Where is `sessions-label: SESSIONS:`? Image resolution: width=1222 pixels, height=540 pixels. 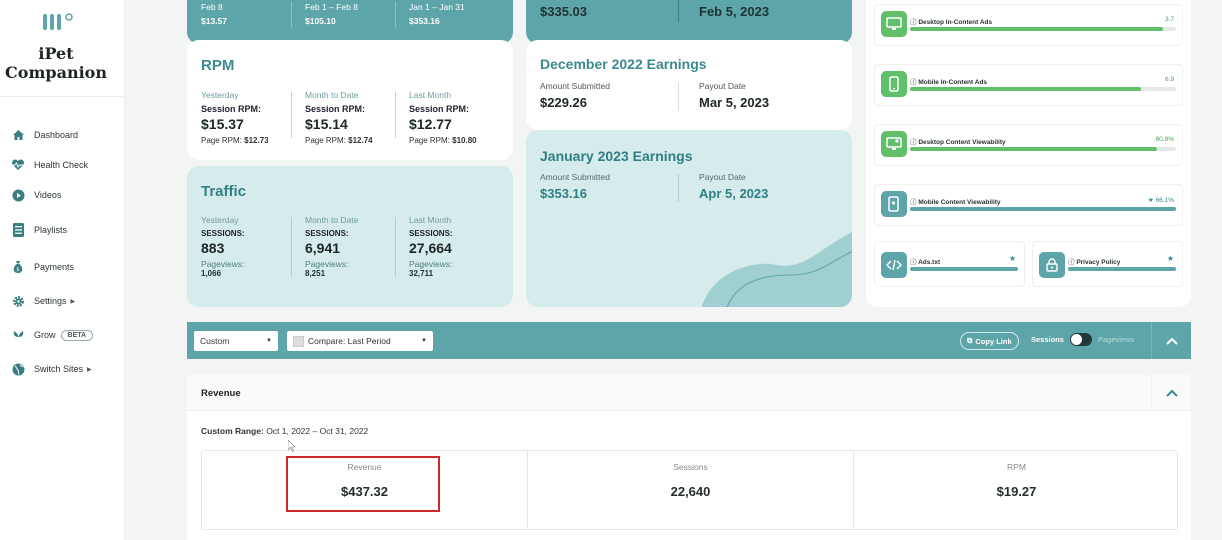
sessions-label: SESSIONS: is located at coordinates (431, 233).